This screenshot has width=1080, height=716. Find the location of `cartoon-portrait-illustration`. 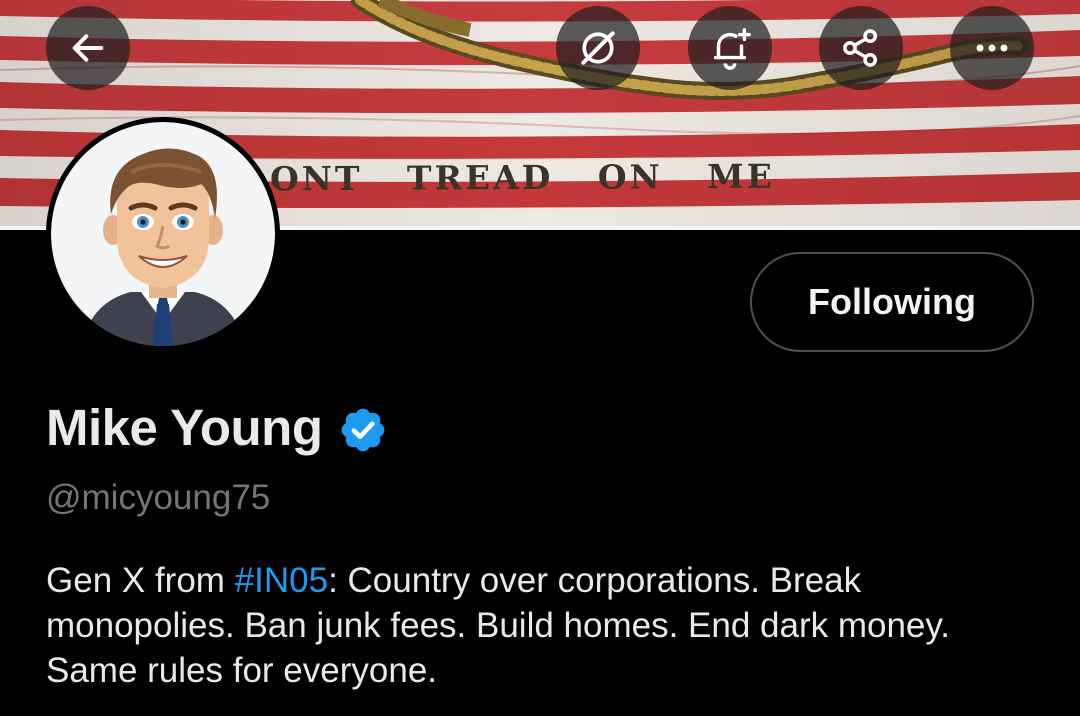

cartoon-portrait-illustration is located at coordinates (163, 247).